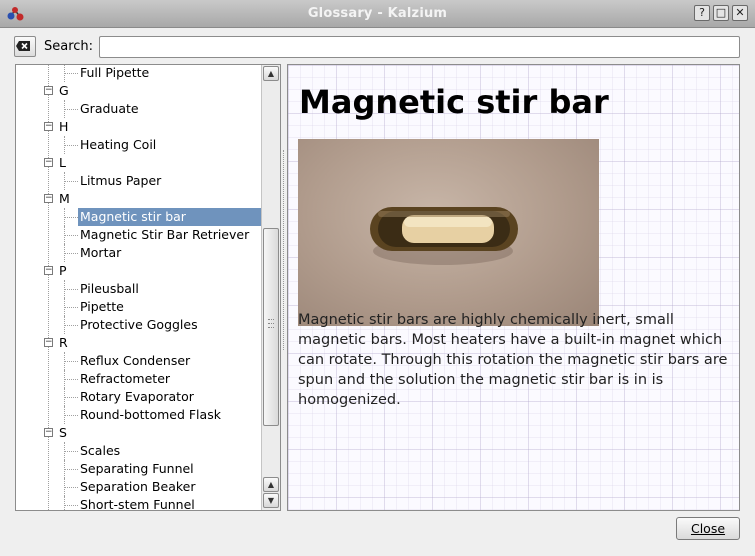  What do you see at coordinates (100, 450) in the screenshot?
I see `tree-item-label: Scales` at bounding box center [100, 450].